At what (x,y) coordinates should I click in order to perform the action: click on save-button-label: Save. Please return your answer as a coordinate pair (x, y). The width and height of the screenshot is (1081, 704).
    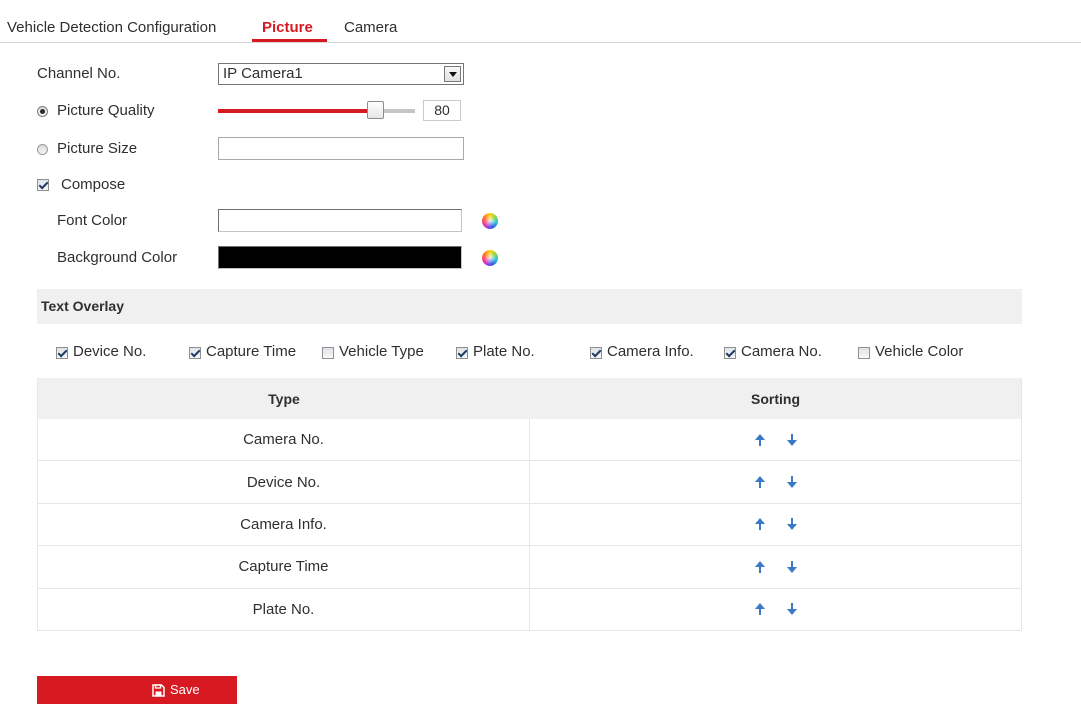
    Looking at the image, I should click on (185, 689).